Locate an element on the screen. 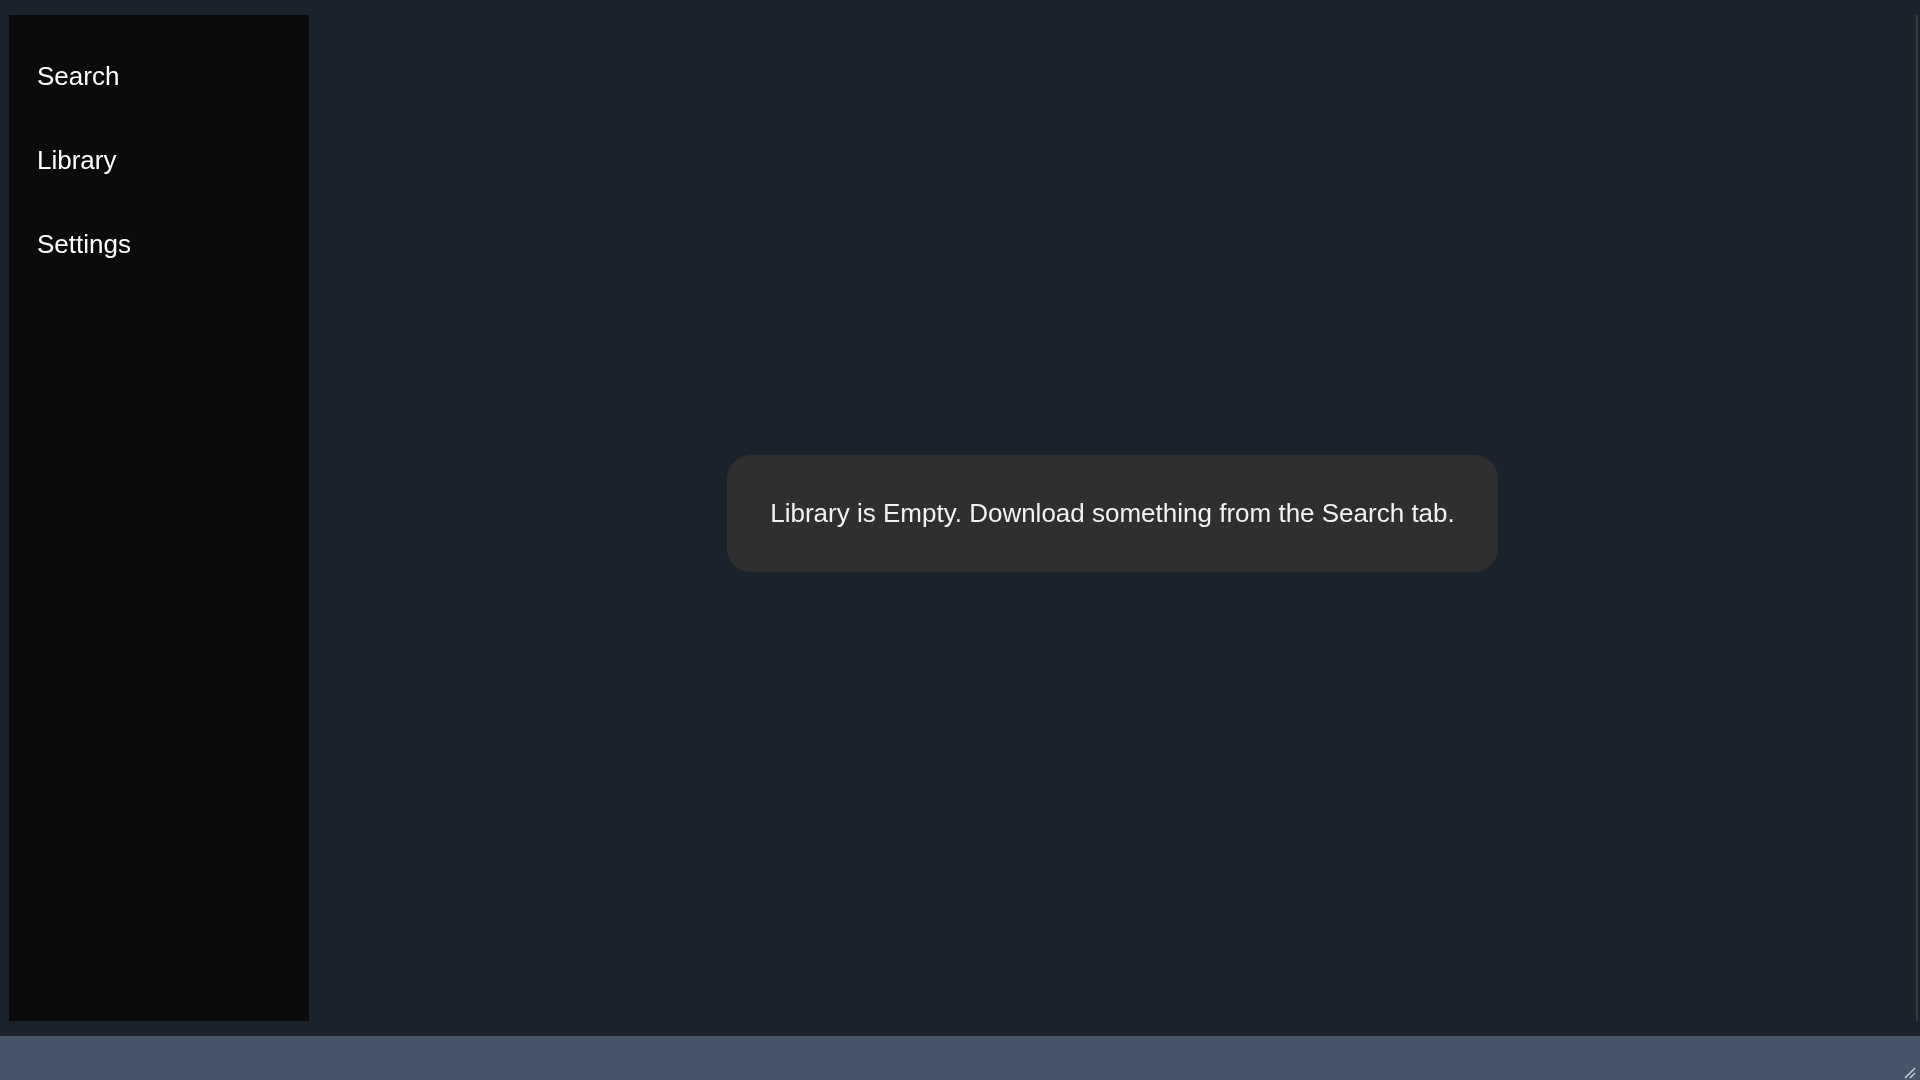 Image resolution: width=1920 pixels, height=1080 pixels. resize-grip-icon is located at coordinates (1909, 1072).